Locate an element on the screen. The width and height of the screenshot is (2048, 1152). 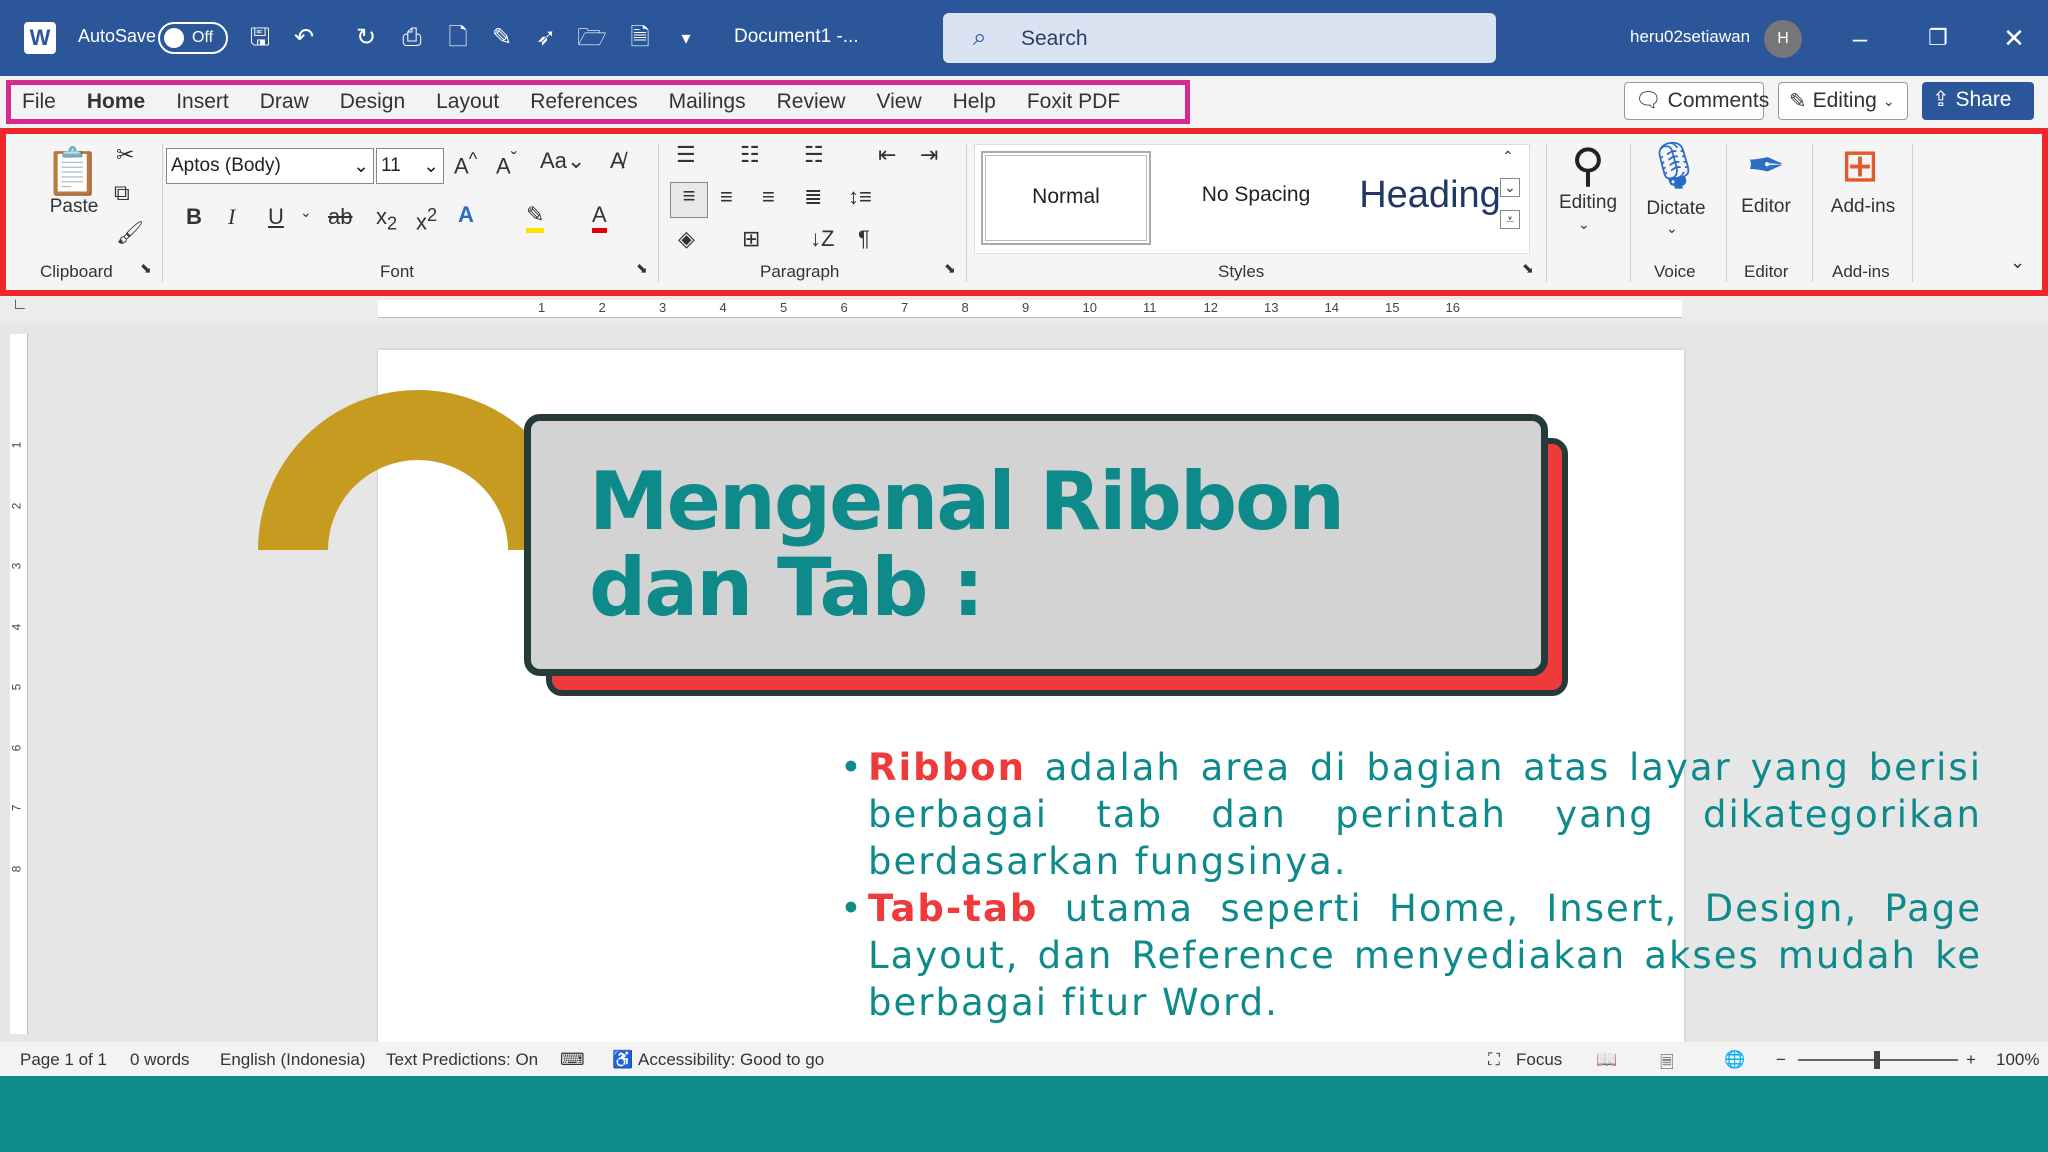
scroll-down-icon: ⌄ is located at coordinates (1510, 187).